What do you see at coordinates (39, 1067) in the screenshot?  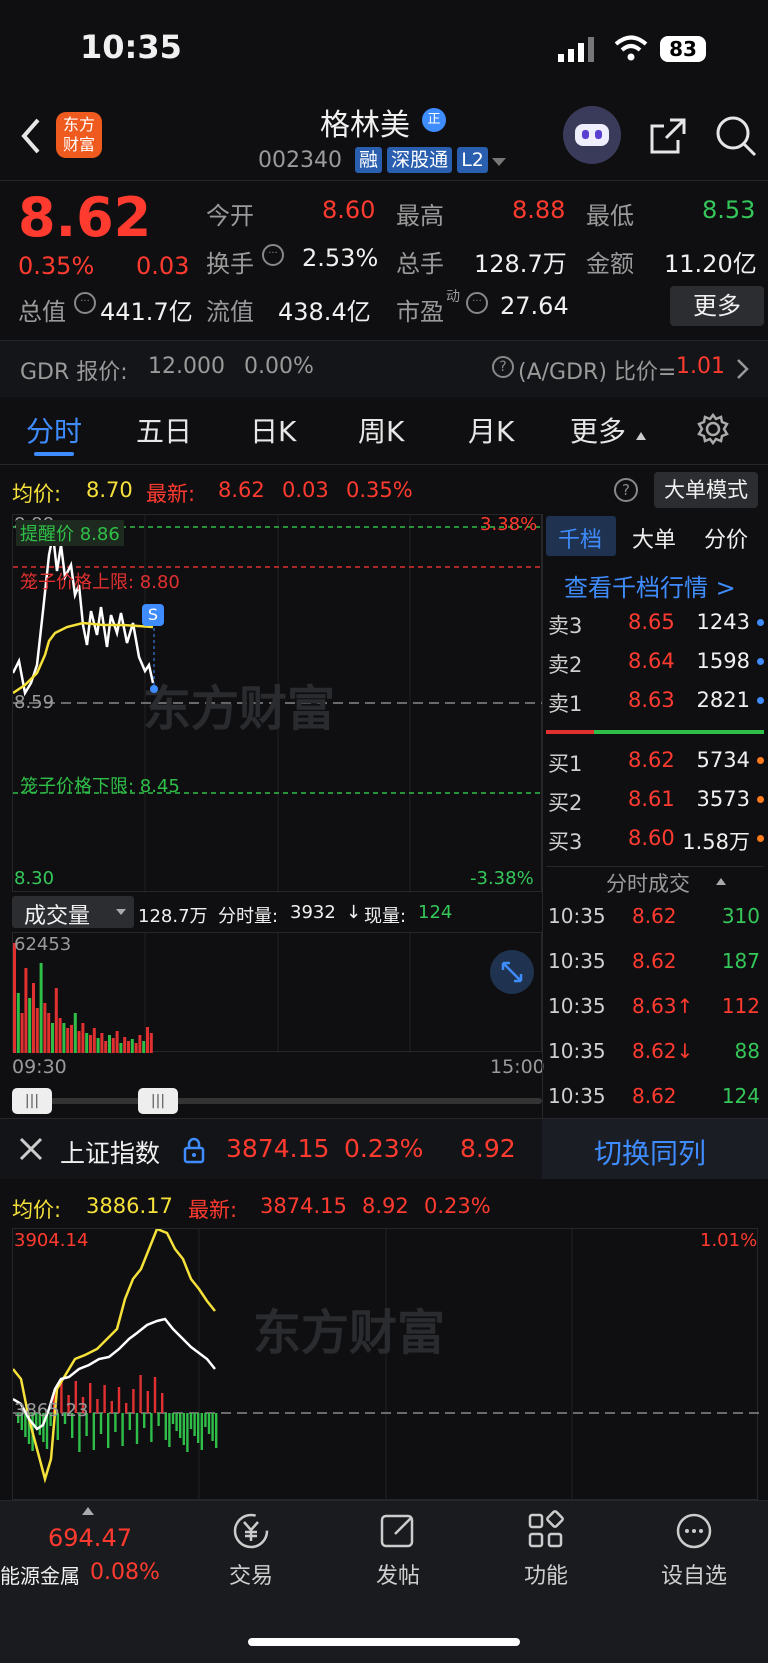 I see `time-start: 09:30` at bounding box center [39, 1067].